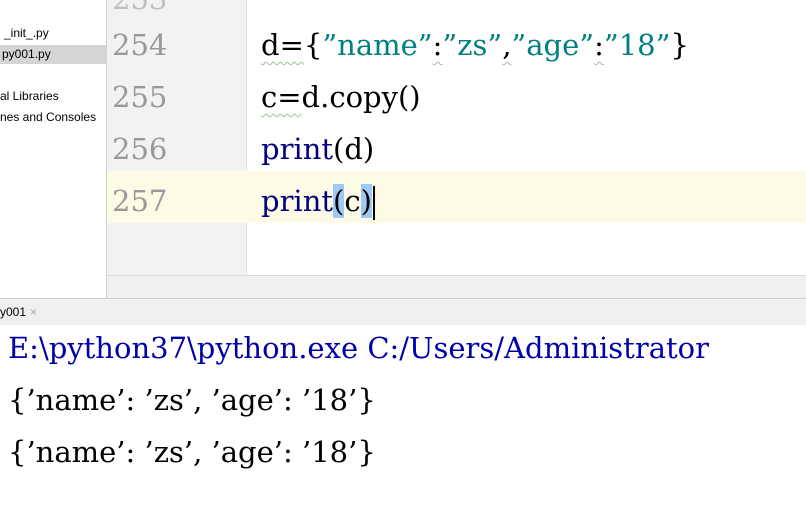 Image resolution: width=806 pixels, height=524 pixels. Describe the element at coordinates (13, 312) in the screenshot. I see `run-tab-label: y001` at that location.